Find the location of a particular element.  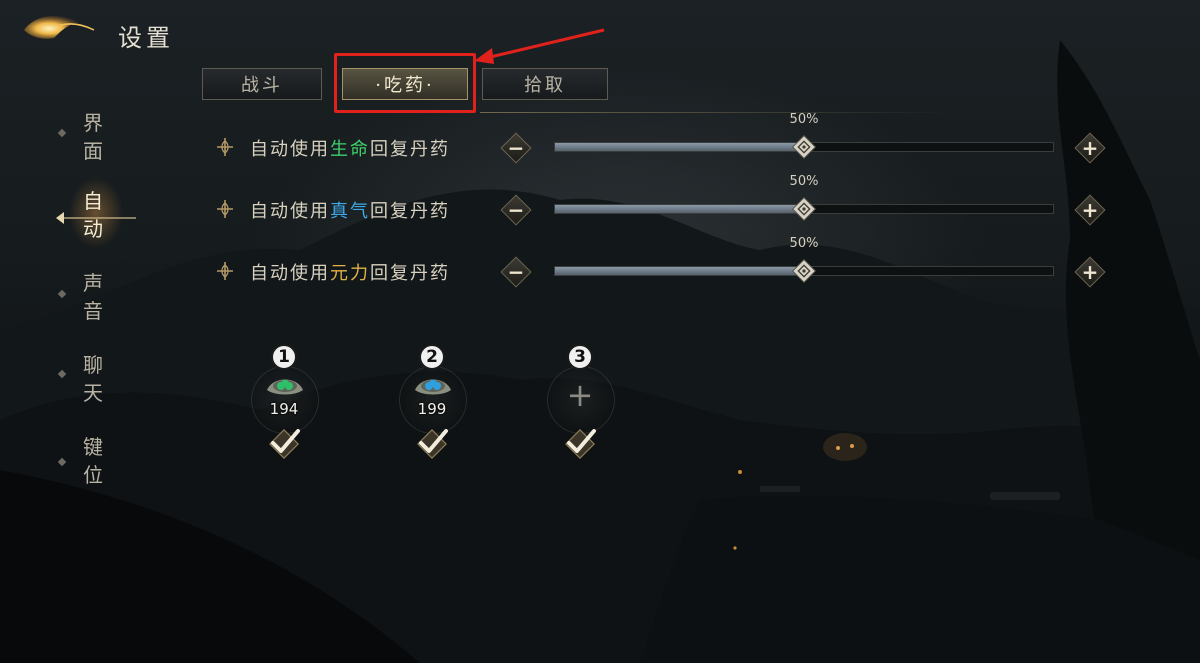

page-title: 设置 is located at coordinates (146, 38).